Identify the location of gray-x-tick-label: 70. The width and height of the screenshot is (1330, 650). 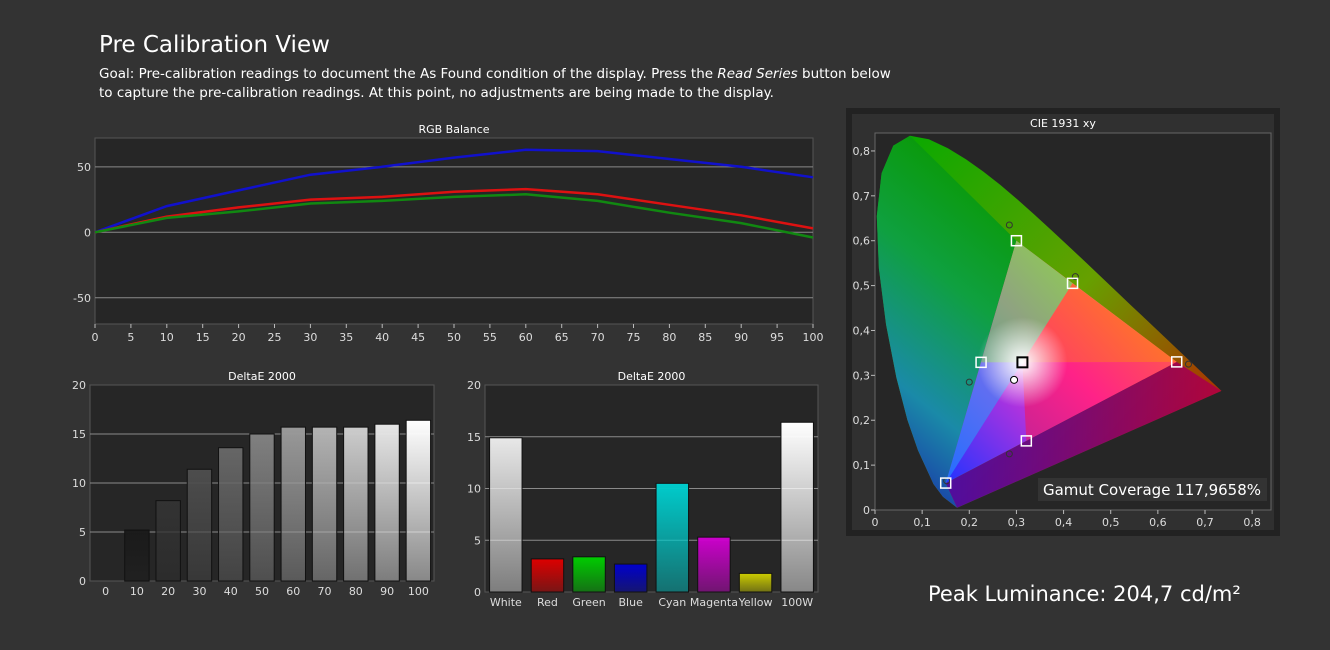
(325, 591).